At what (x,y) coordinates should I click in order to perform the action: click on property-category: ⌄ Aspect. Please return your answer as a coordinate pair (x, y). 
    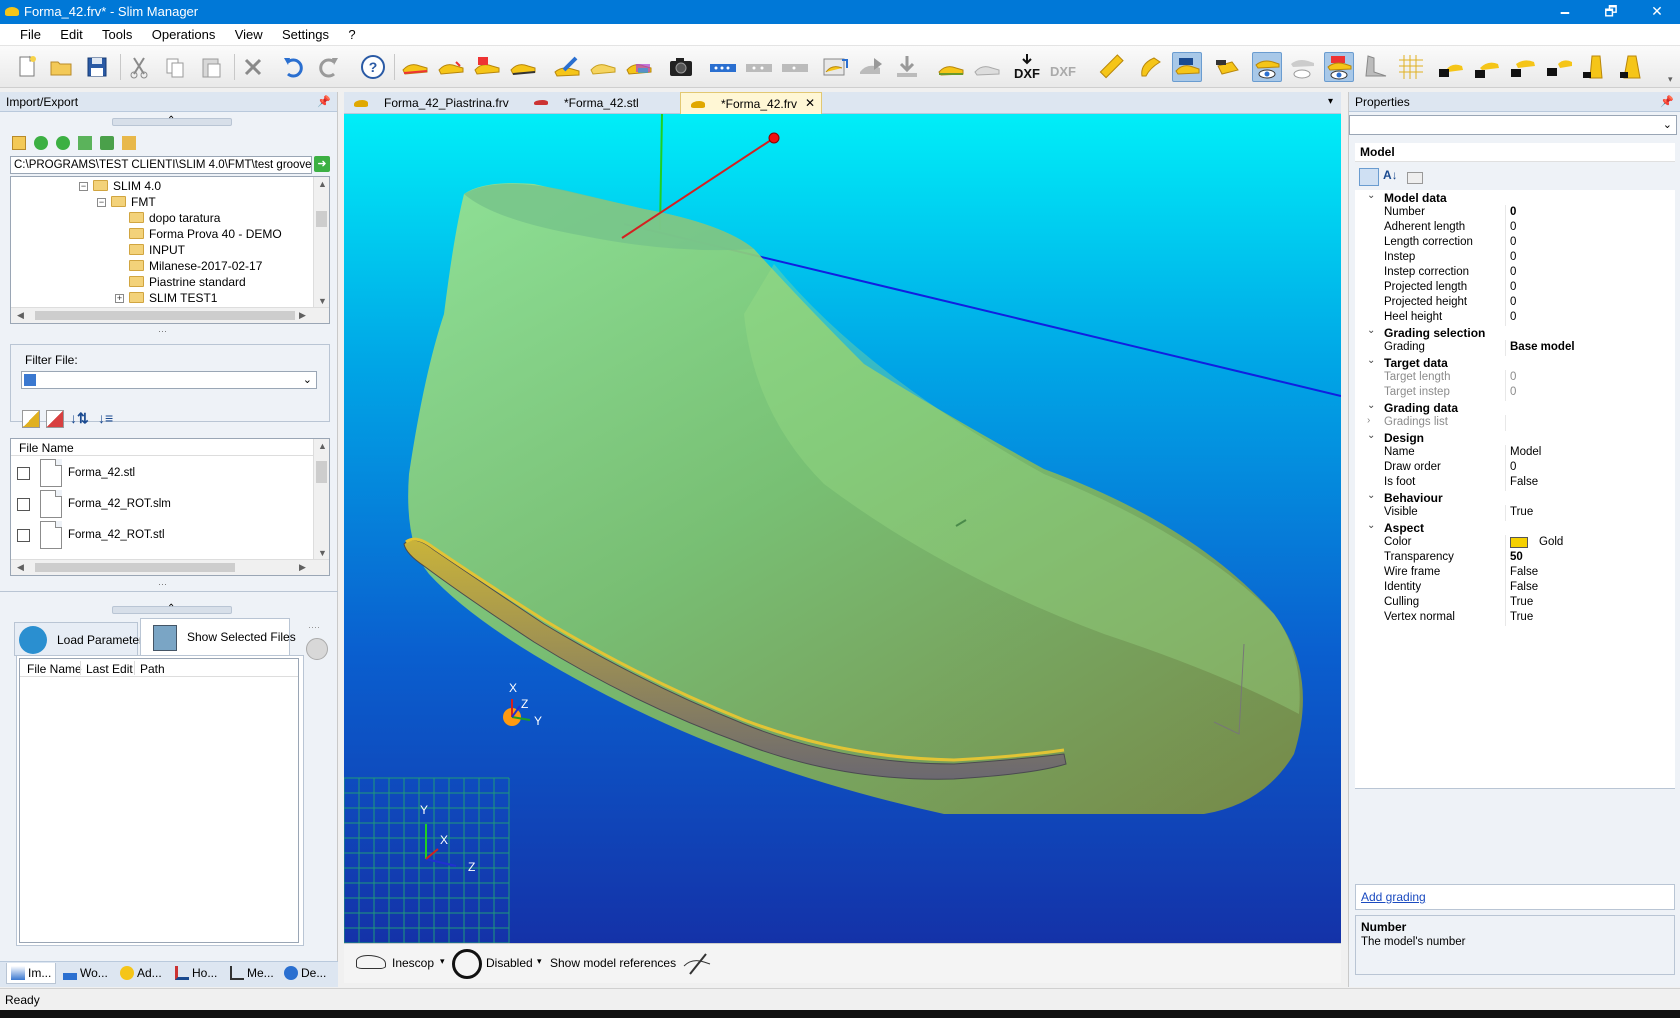
    Looking at the image, I should click on (1514, 528).